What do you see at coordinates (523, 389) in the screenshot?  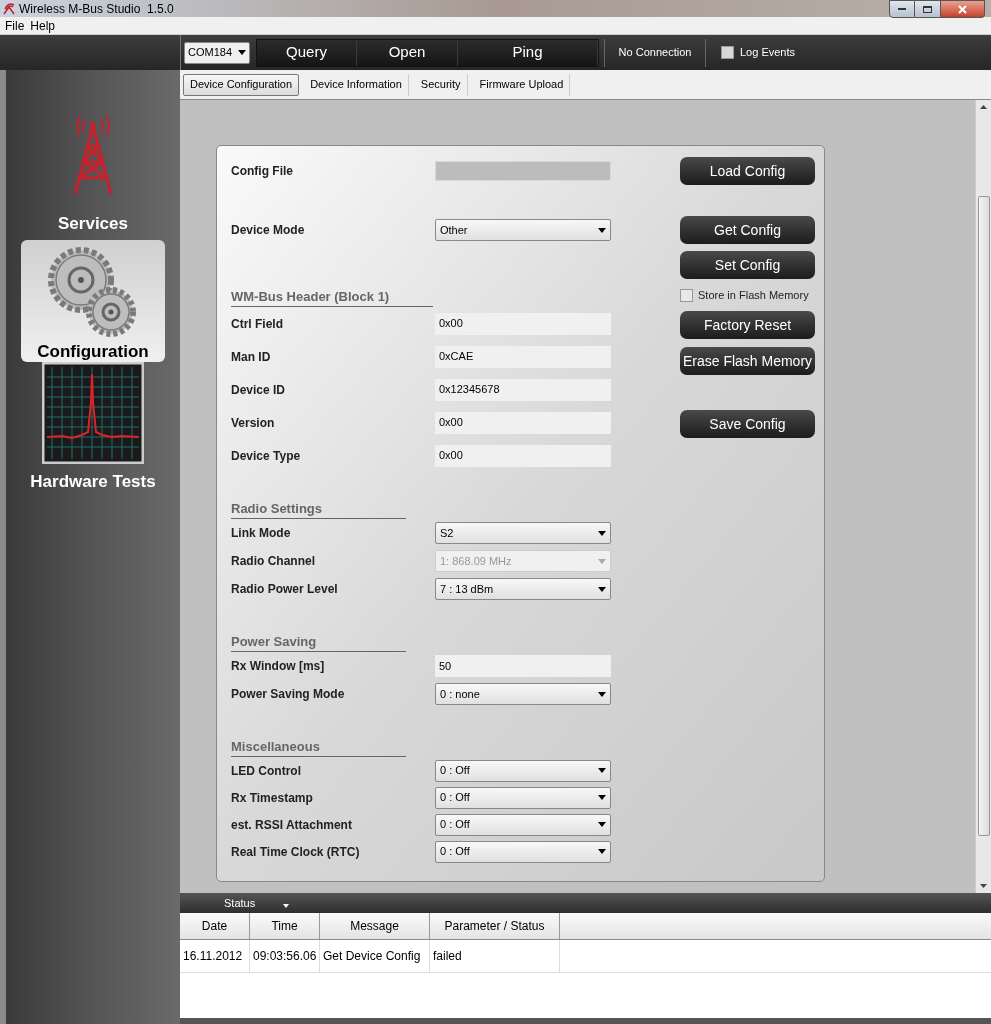 I see `input-field: 0x12345678` at bounding box center [523, 389].